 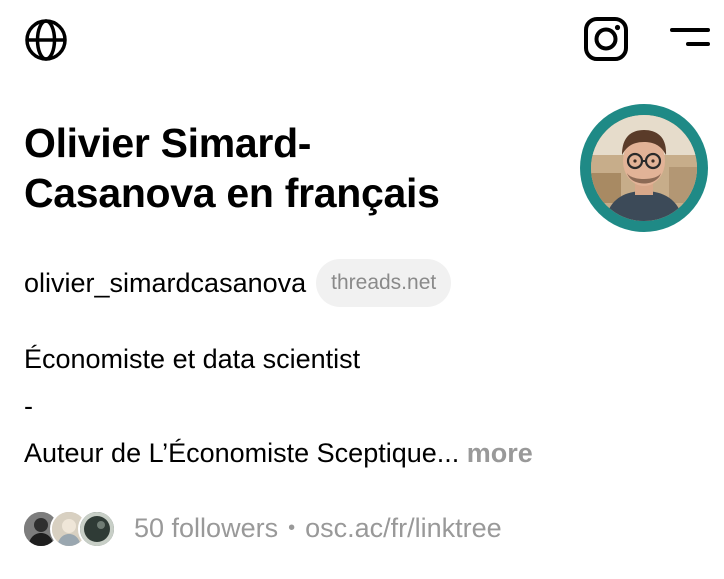 What do you see at coordinates (606, 39) in the screenshot?
I see `instagram-icon` at bounding box center [606, 39].